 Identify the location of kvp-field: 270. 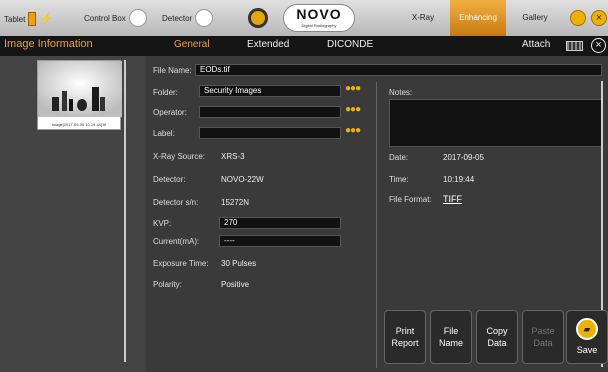
(280, 223).